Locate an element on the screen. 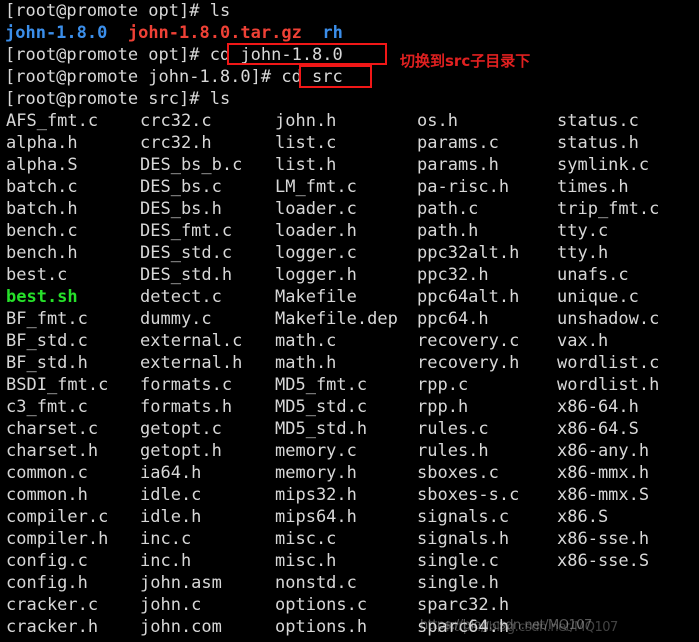  file-entry: memory.h is located at coordinates (316, 473).